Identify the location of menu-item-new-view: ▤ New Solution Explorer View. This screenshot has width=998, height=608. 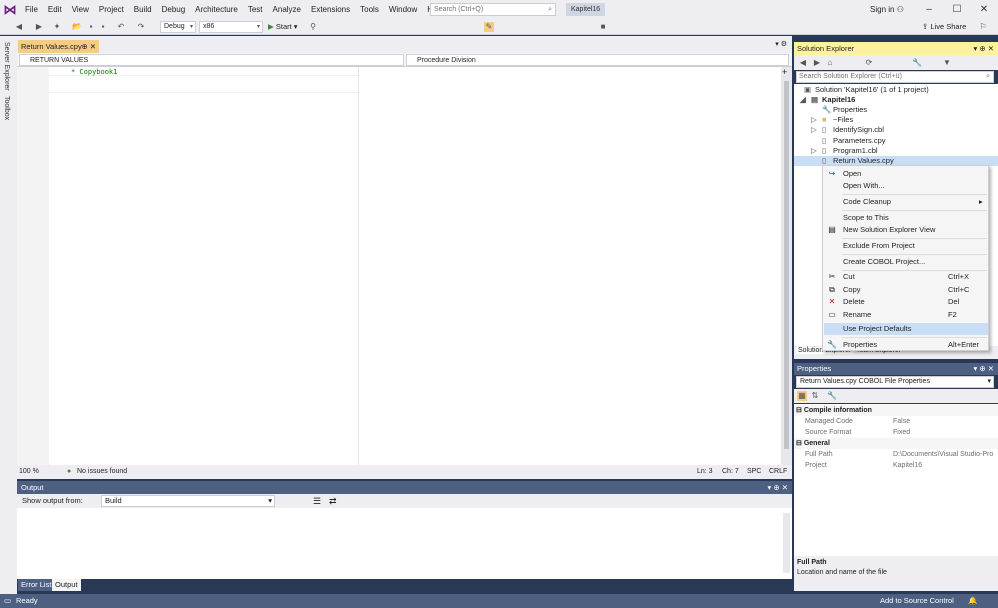
(906, 230).